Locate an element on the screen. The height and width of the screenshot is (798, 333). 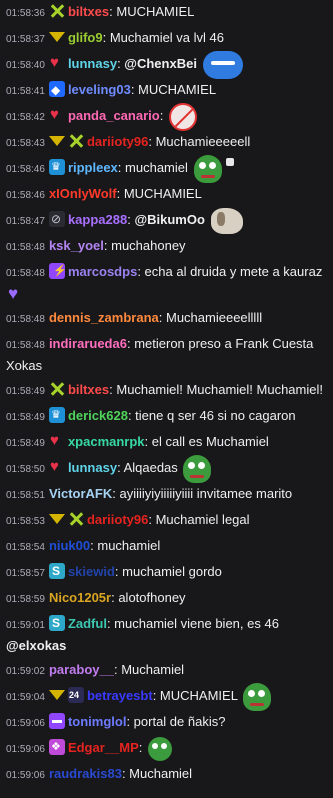
chat-username: xIOnlyWolf is located at coordinates (83, 193).